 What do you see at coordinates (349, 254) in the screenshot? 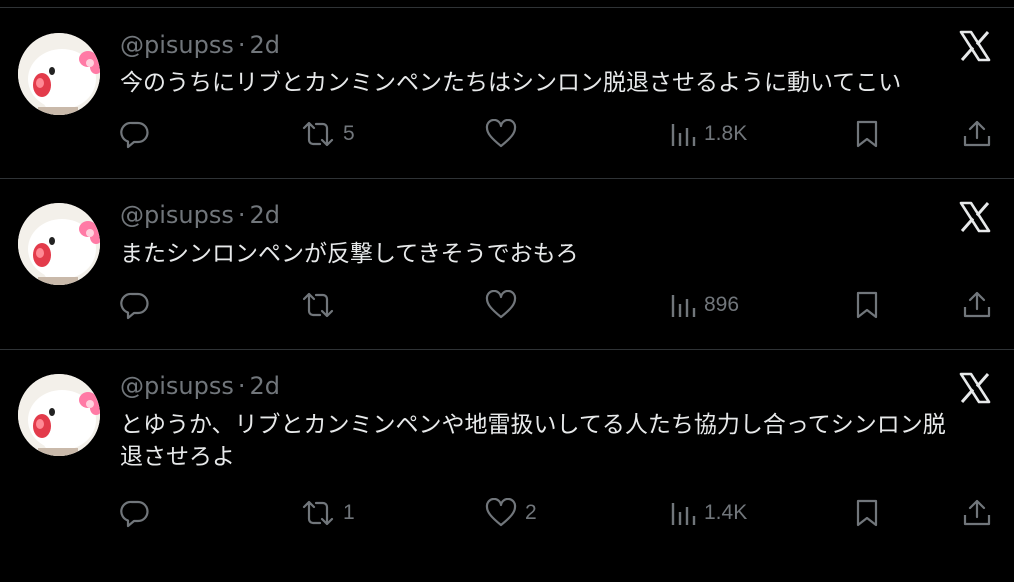
I see `tweet-text: またシンロンペンが反撃してきそうでおもろ` at bounding box center [349, 254].